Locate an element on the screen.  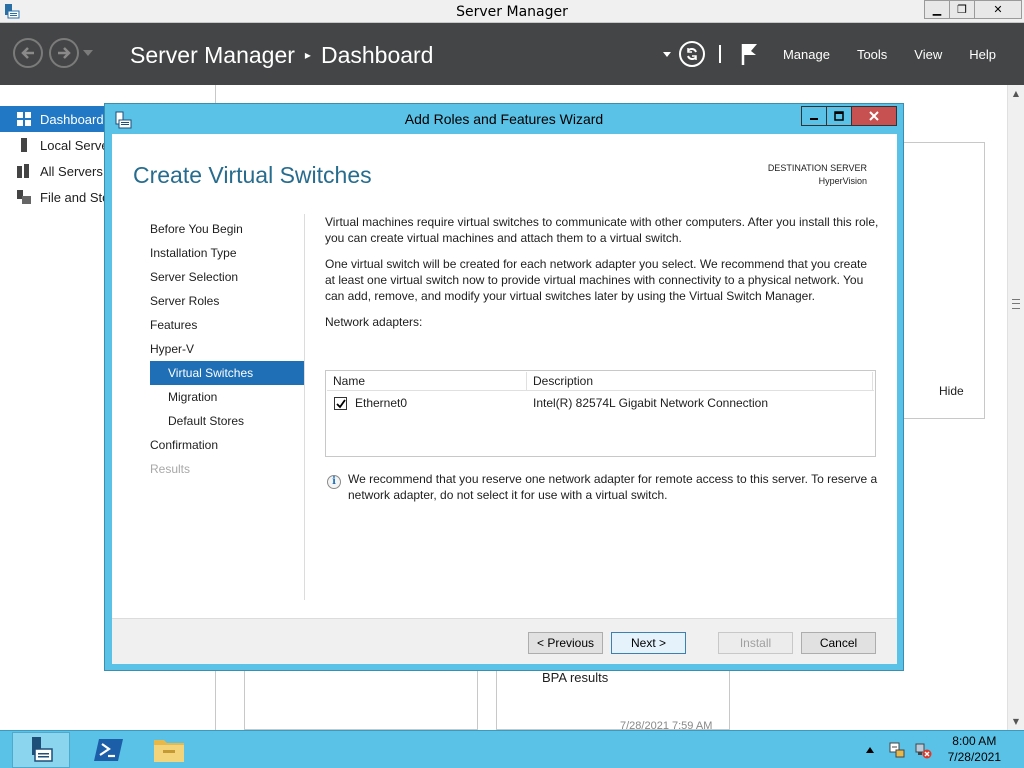
wizard-close-button is located at coordinates (874, 116).